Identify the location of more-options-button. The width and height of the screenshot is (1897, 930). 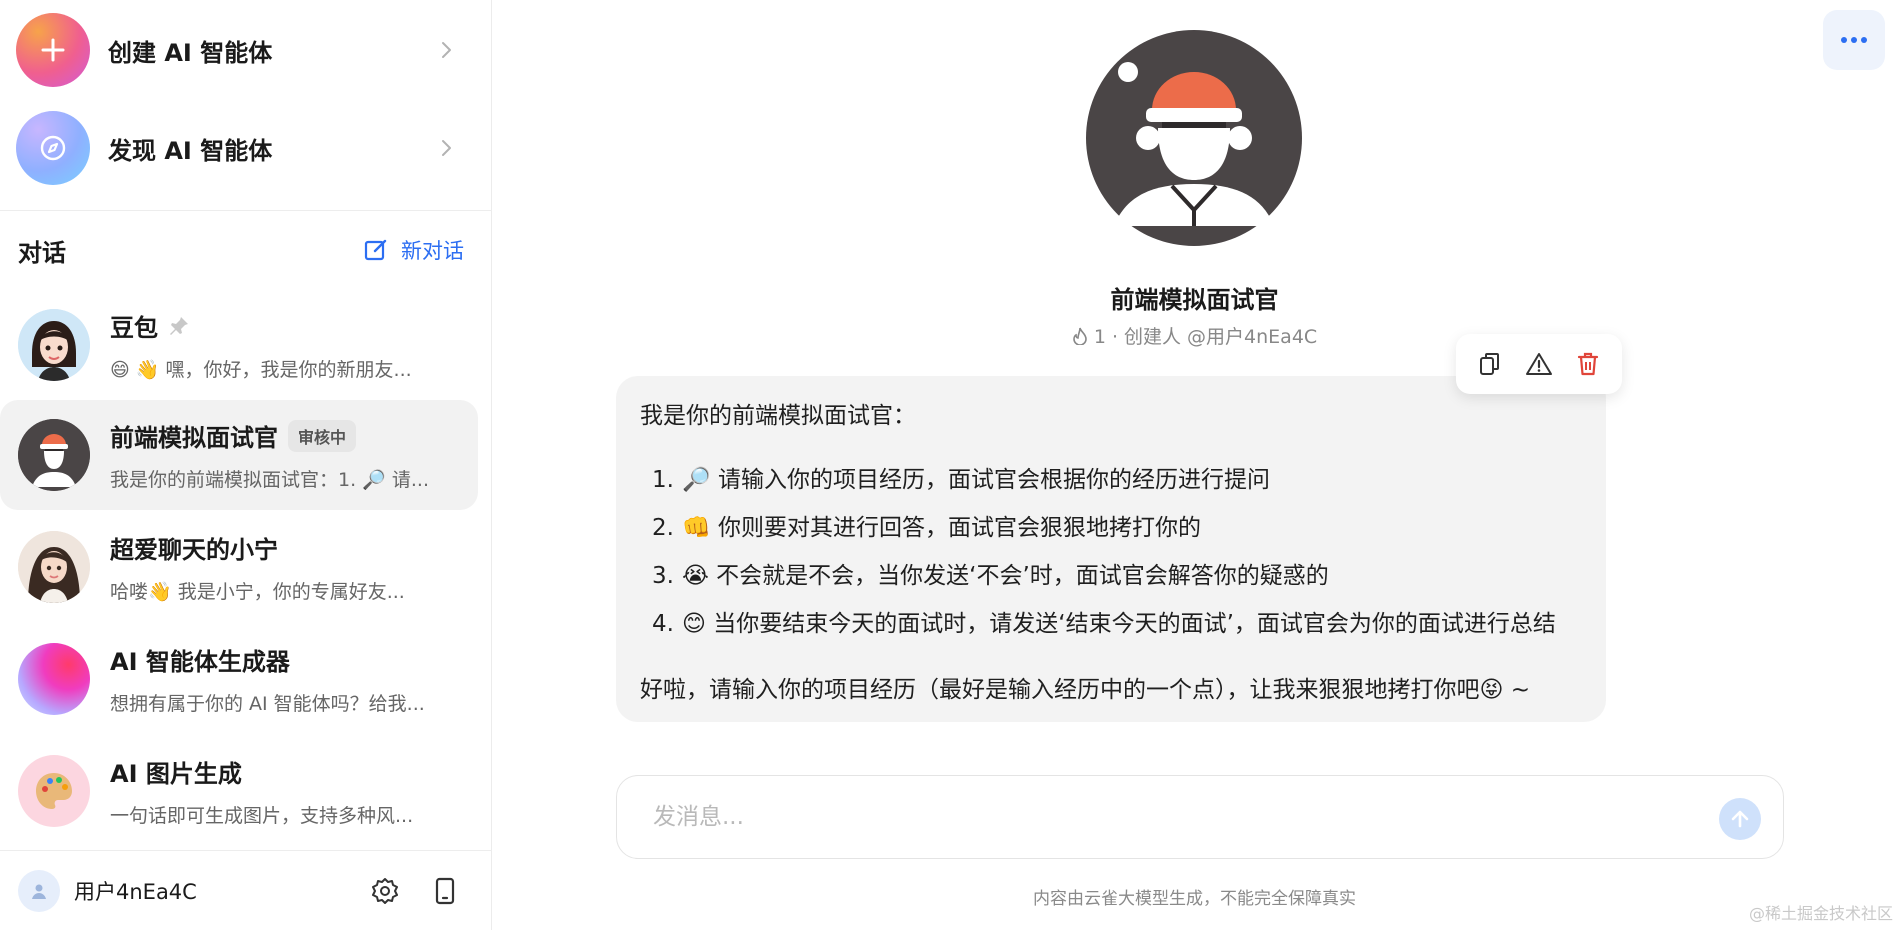
(1854, 40).